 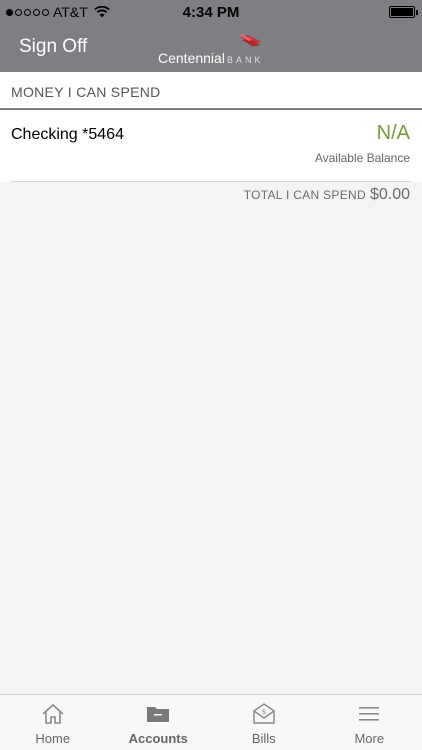 I want to click on total-spendable: TOTAL I CAN SPEND $0.00, so click(x=327, y=195).